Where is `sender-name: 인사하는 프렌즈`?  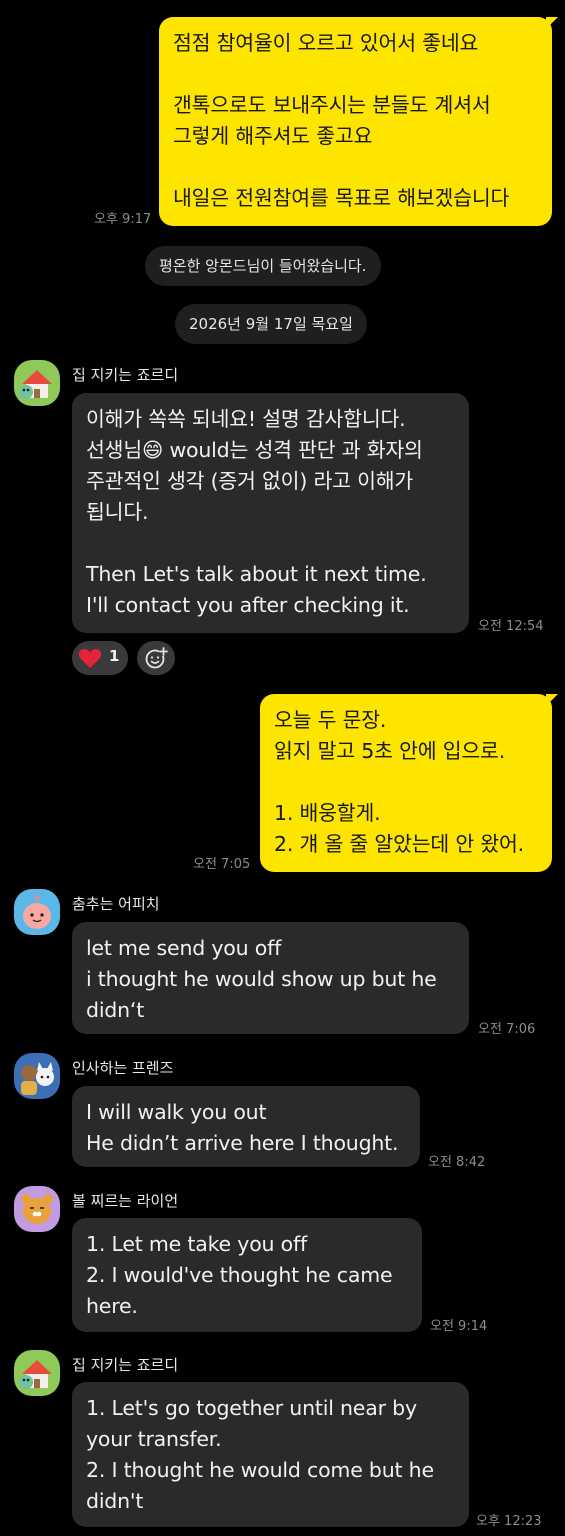 sender-name: 인사하는 프렌즈 is located at coordinates (123, 1068).